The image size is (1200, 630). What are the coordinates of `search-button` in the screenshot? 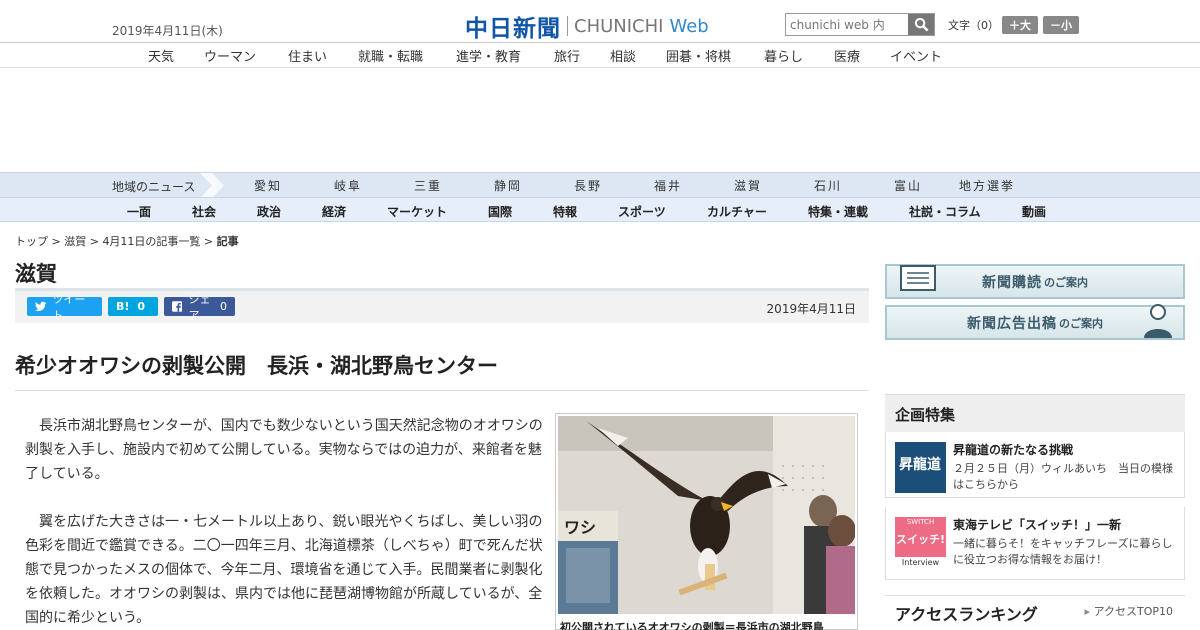 It's located at (921, 24).